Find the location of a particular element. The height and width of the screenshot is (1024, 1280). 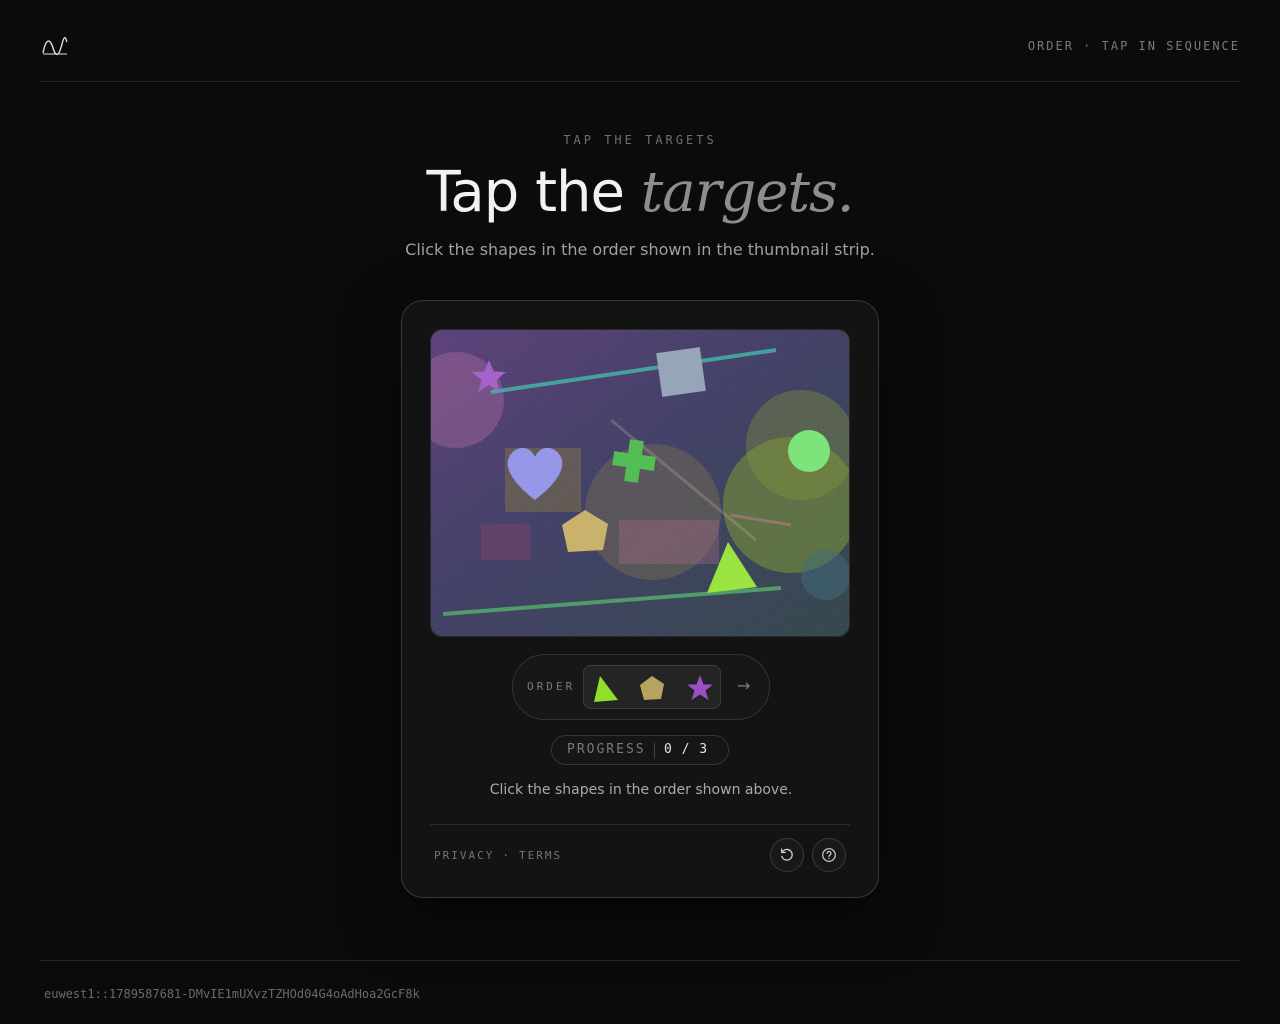

order-label: ORDER is located at coordinates (551, 686).